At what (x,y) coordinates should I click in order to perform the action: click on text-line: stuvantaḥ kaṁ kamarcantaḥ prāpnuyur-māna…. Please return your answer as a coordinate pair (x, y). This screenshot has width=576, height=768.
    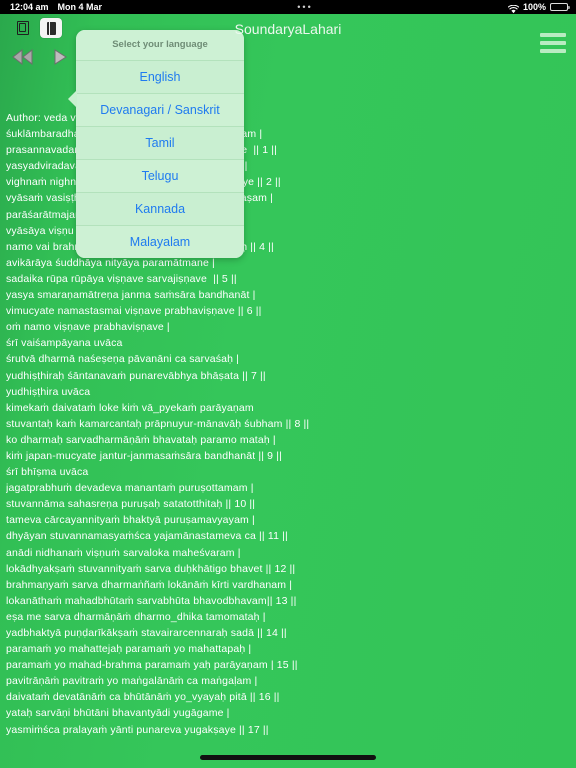
    Looking at the image, I should click on (158, 423).